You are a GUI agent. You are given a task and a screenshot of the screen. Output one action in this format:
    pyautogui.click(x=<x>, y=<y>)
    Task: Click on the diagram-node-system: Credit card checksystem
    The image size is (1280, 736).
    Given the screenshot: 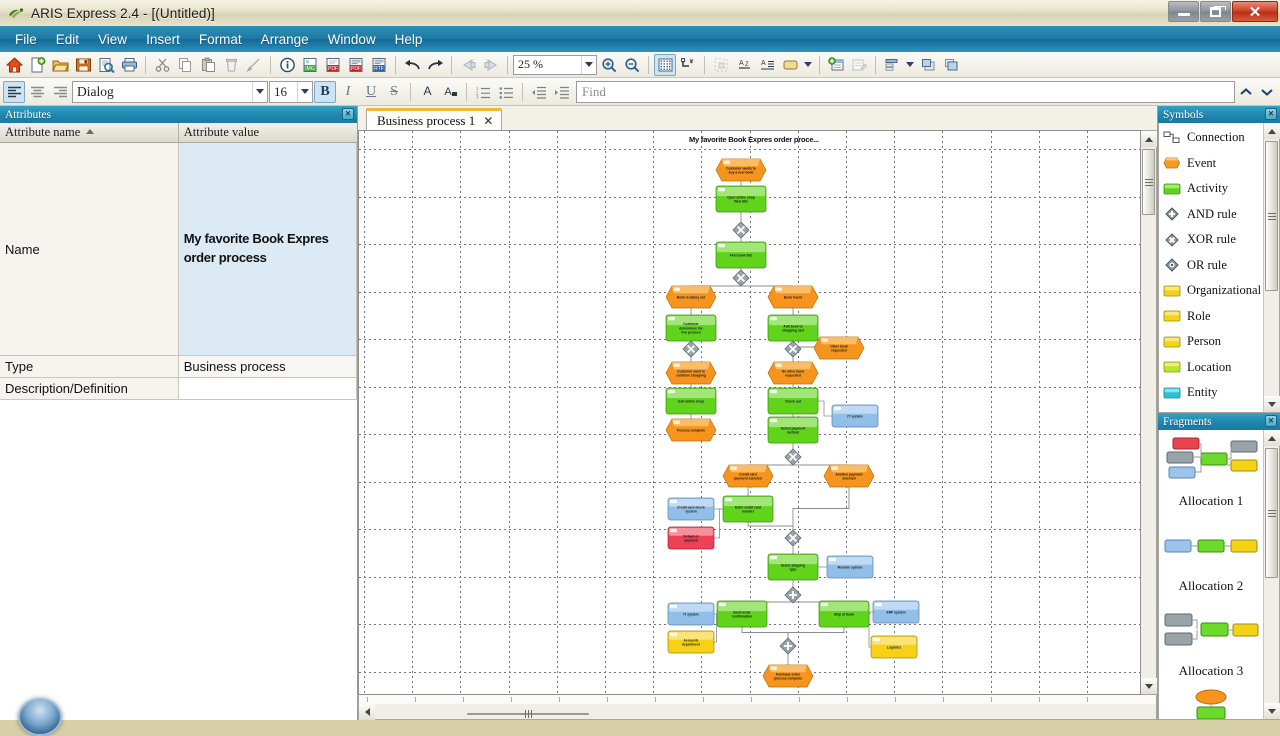 What is the action you would take?
    pyautogui.click(x=691, y=509)
    